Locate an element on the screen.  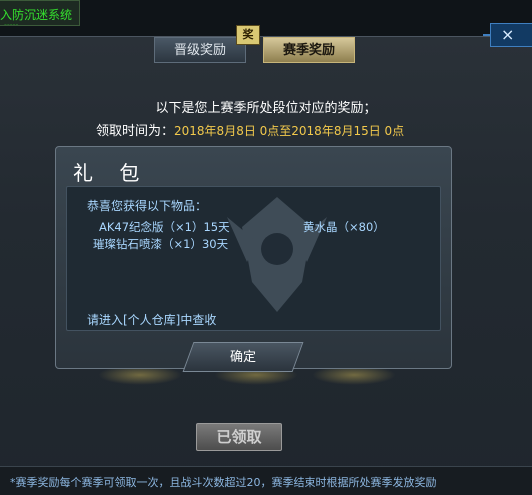
reward-headline: 以下是您上赛季所处段位对应的奖励； is located at coordinates (266, 108).